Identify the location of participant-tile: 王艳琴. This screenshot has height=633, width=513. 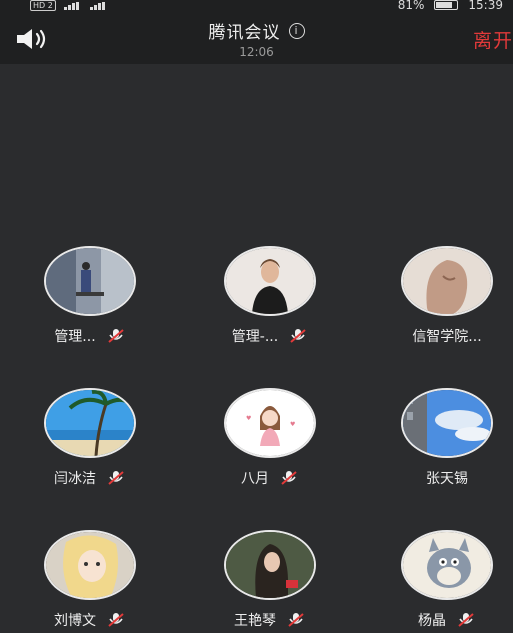
(270, 580).